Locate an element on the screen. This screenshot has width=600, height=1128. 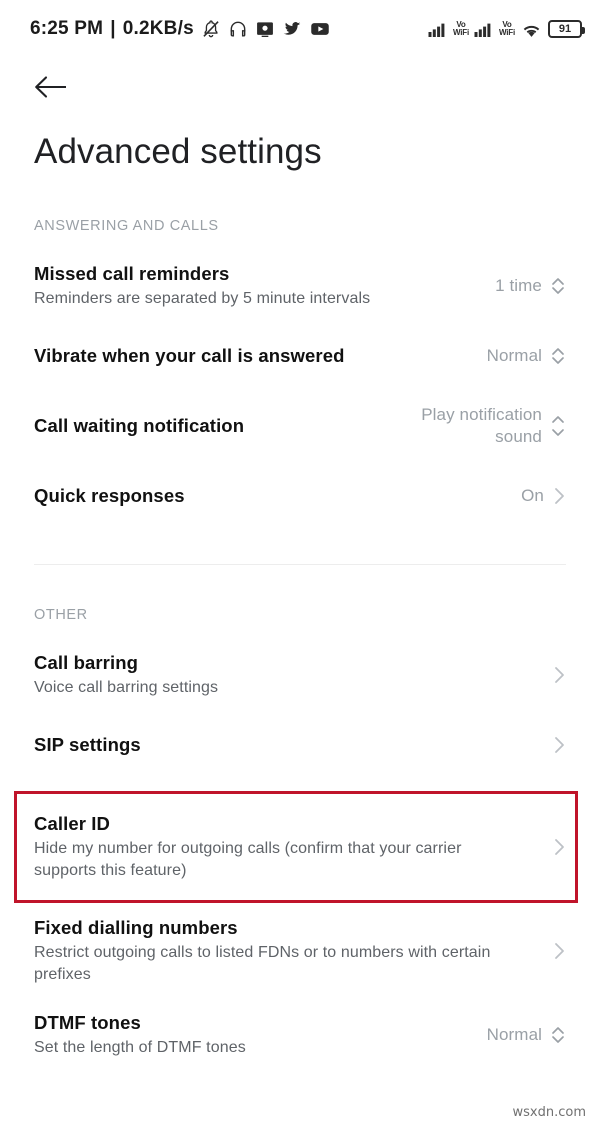
navigation-bar is located at coordinates (300, 87).